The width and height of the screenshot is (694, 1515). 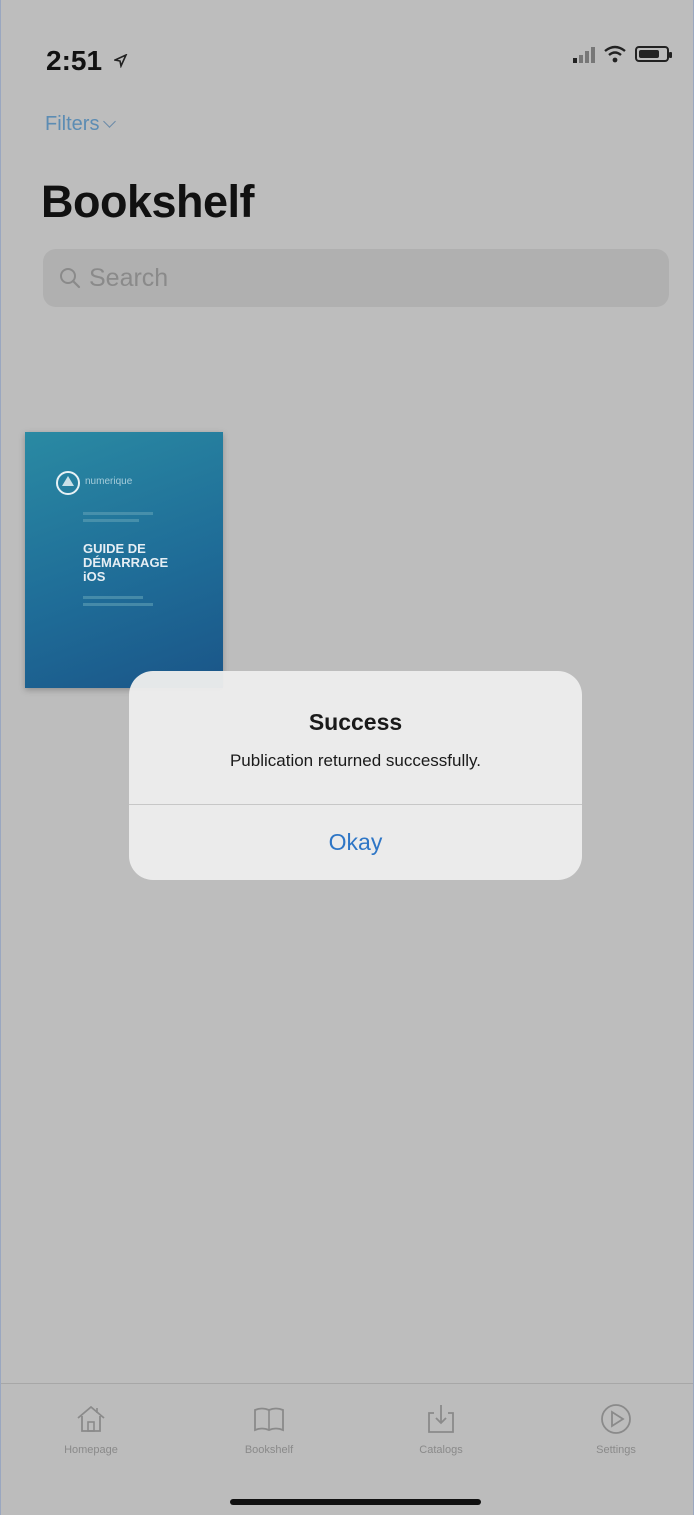 What do you see at coordinates (347, 1449) in the screenshot?
I see `tab-bar: Homepage Bookshelf Catalogs Settings` at bounding box center [347, 1449].